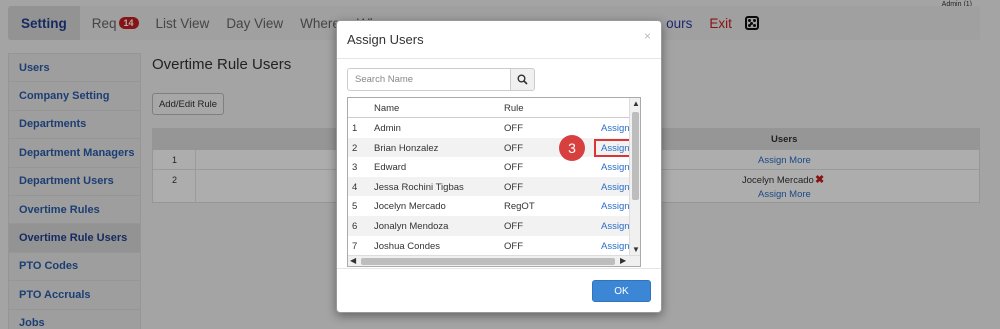  Describe the element at coordinates (636, 250) in the screenshot. I see `scroll-down-icon: ▼` at that location.